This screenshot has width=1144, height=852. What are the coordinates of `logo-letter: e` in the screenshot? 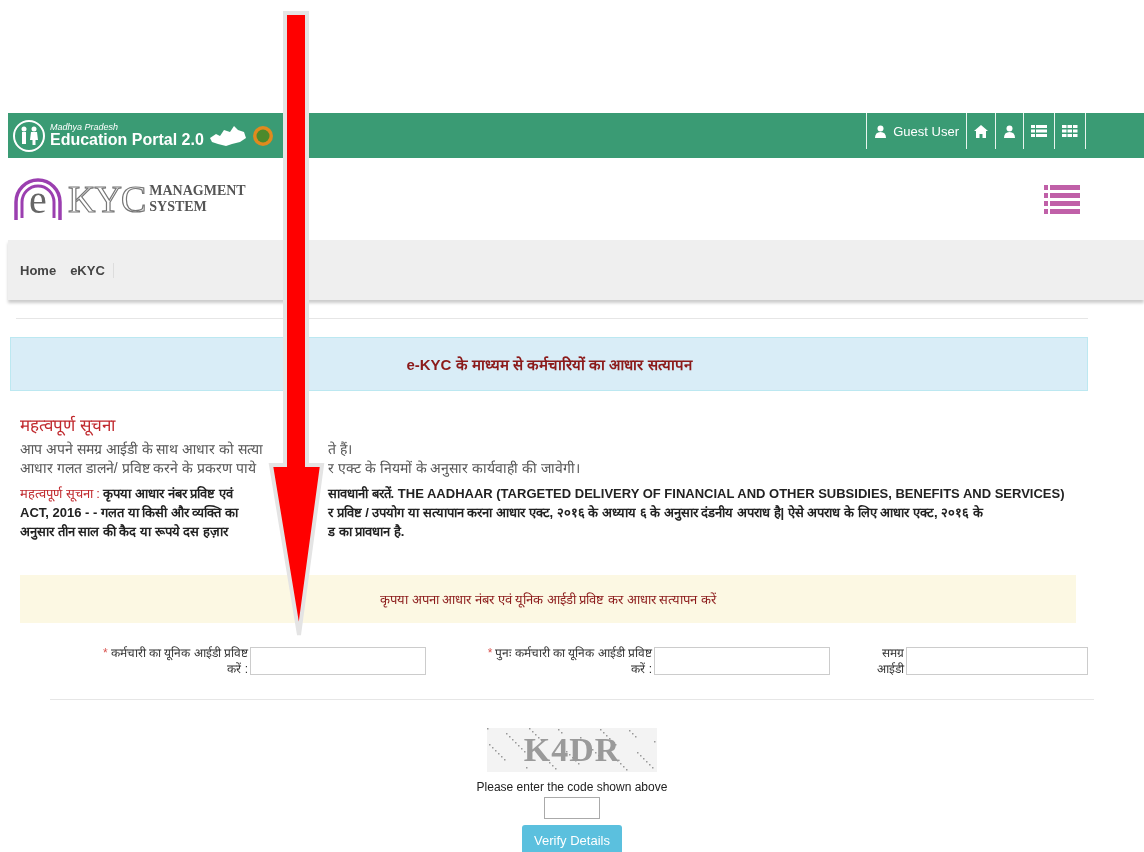 It's located at (38, 199).